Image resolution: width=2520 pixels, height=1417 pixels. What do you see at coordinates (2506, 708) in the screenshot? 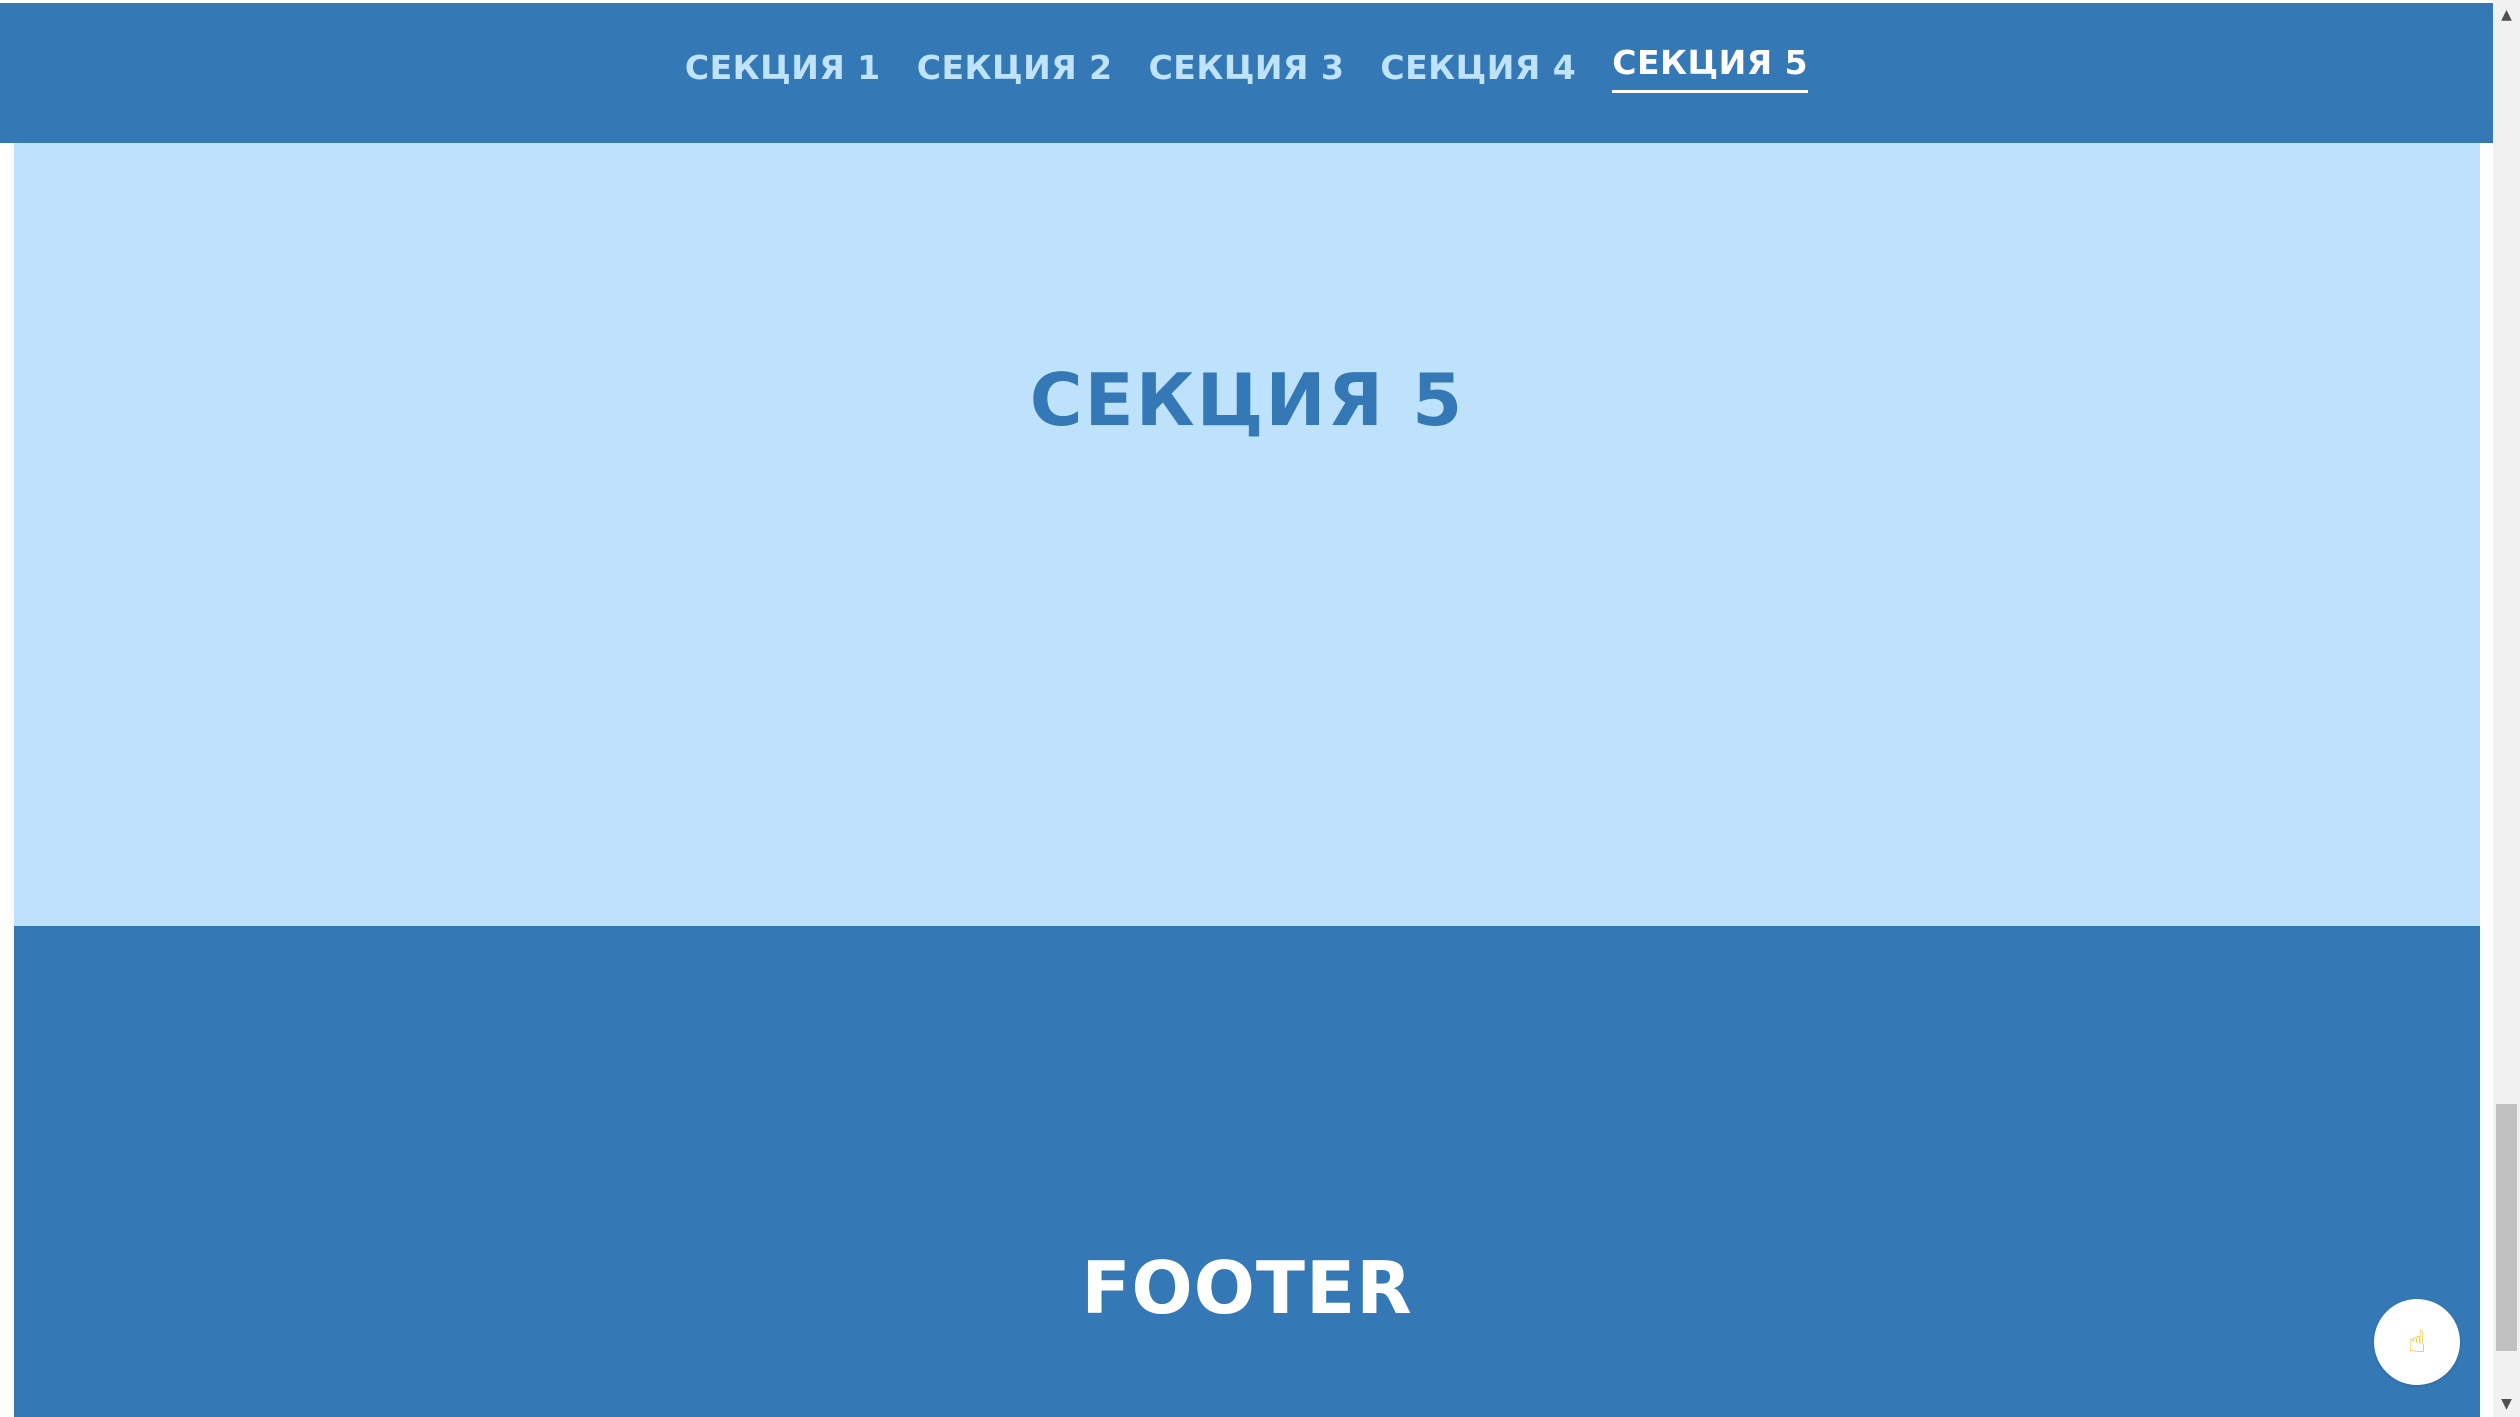
I see `vertical-scrollbar: ▲ ▼` at bounding box center [2506, 708].